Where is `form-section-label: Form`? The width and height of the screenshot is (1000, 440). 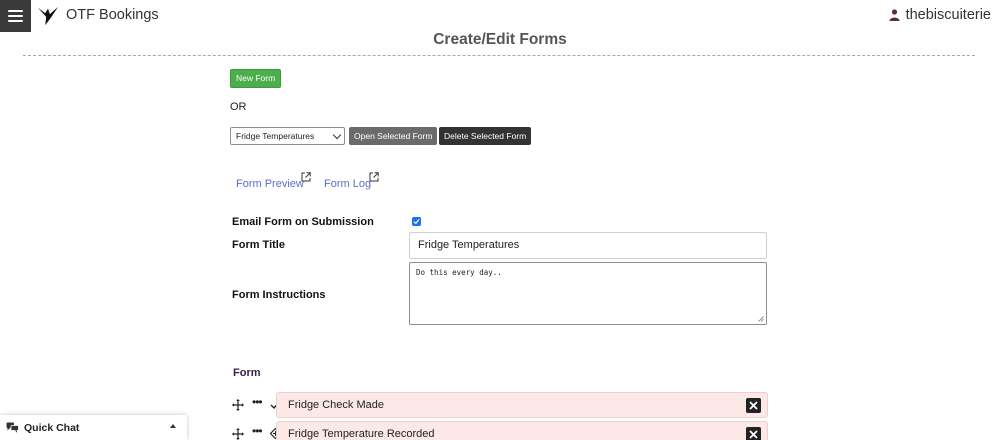
form-section-label: Form is located at coordinates (247, 373).